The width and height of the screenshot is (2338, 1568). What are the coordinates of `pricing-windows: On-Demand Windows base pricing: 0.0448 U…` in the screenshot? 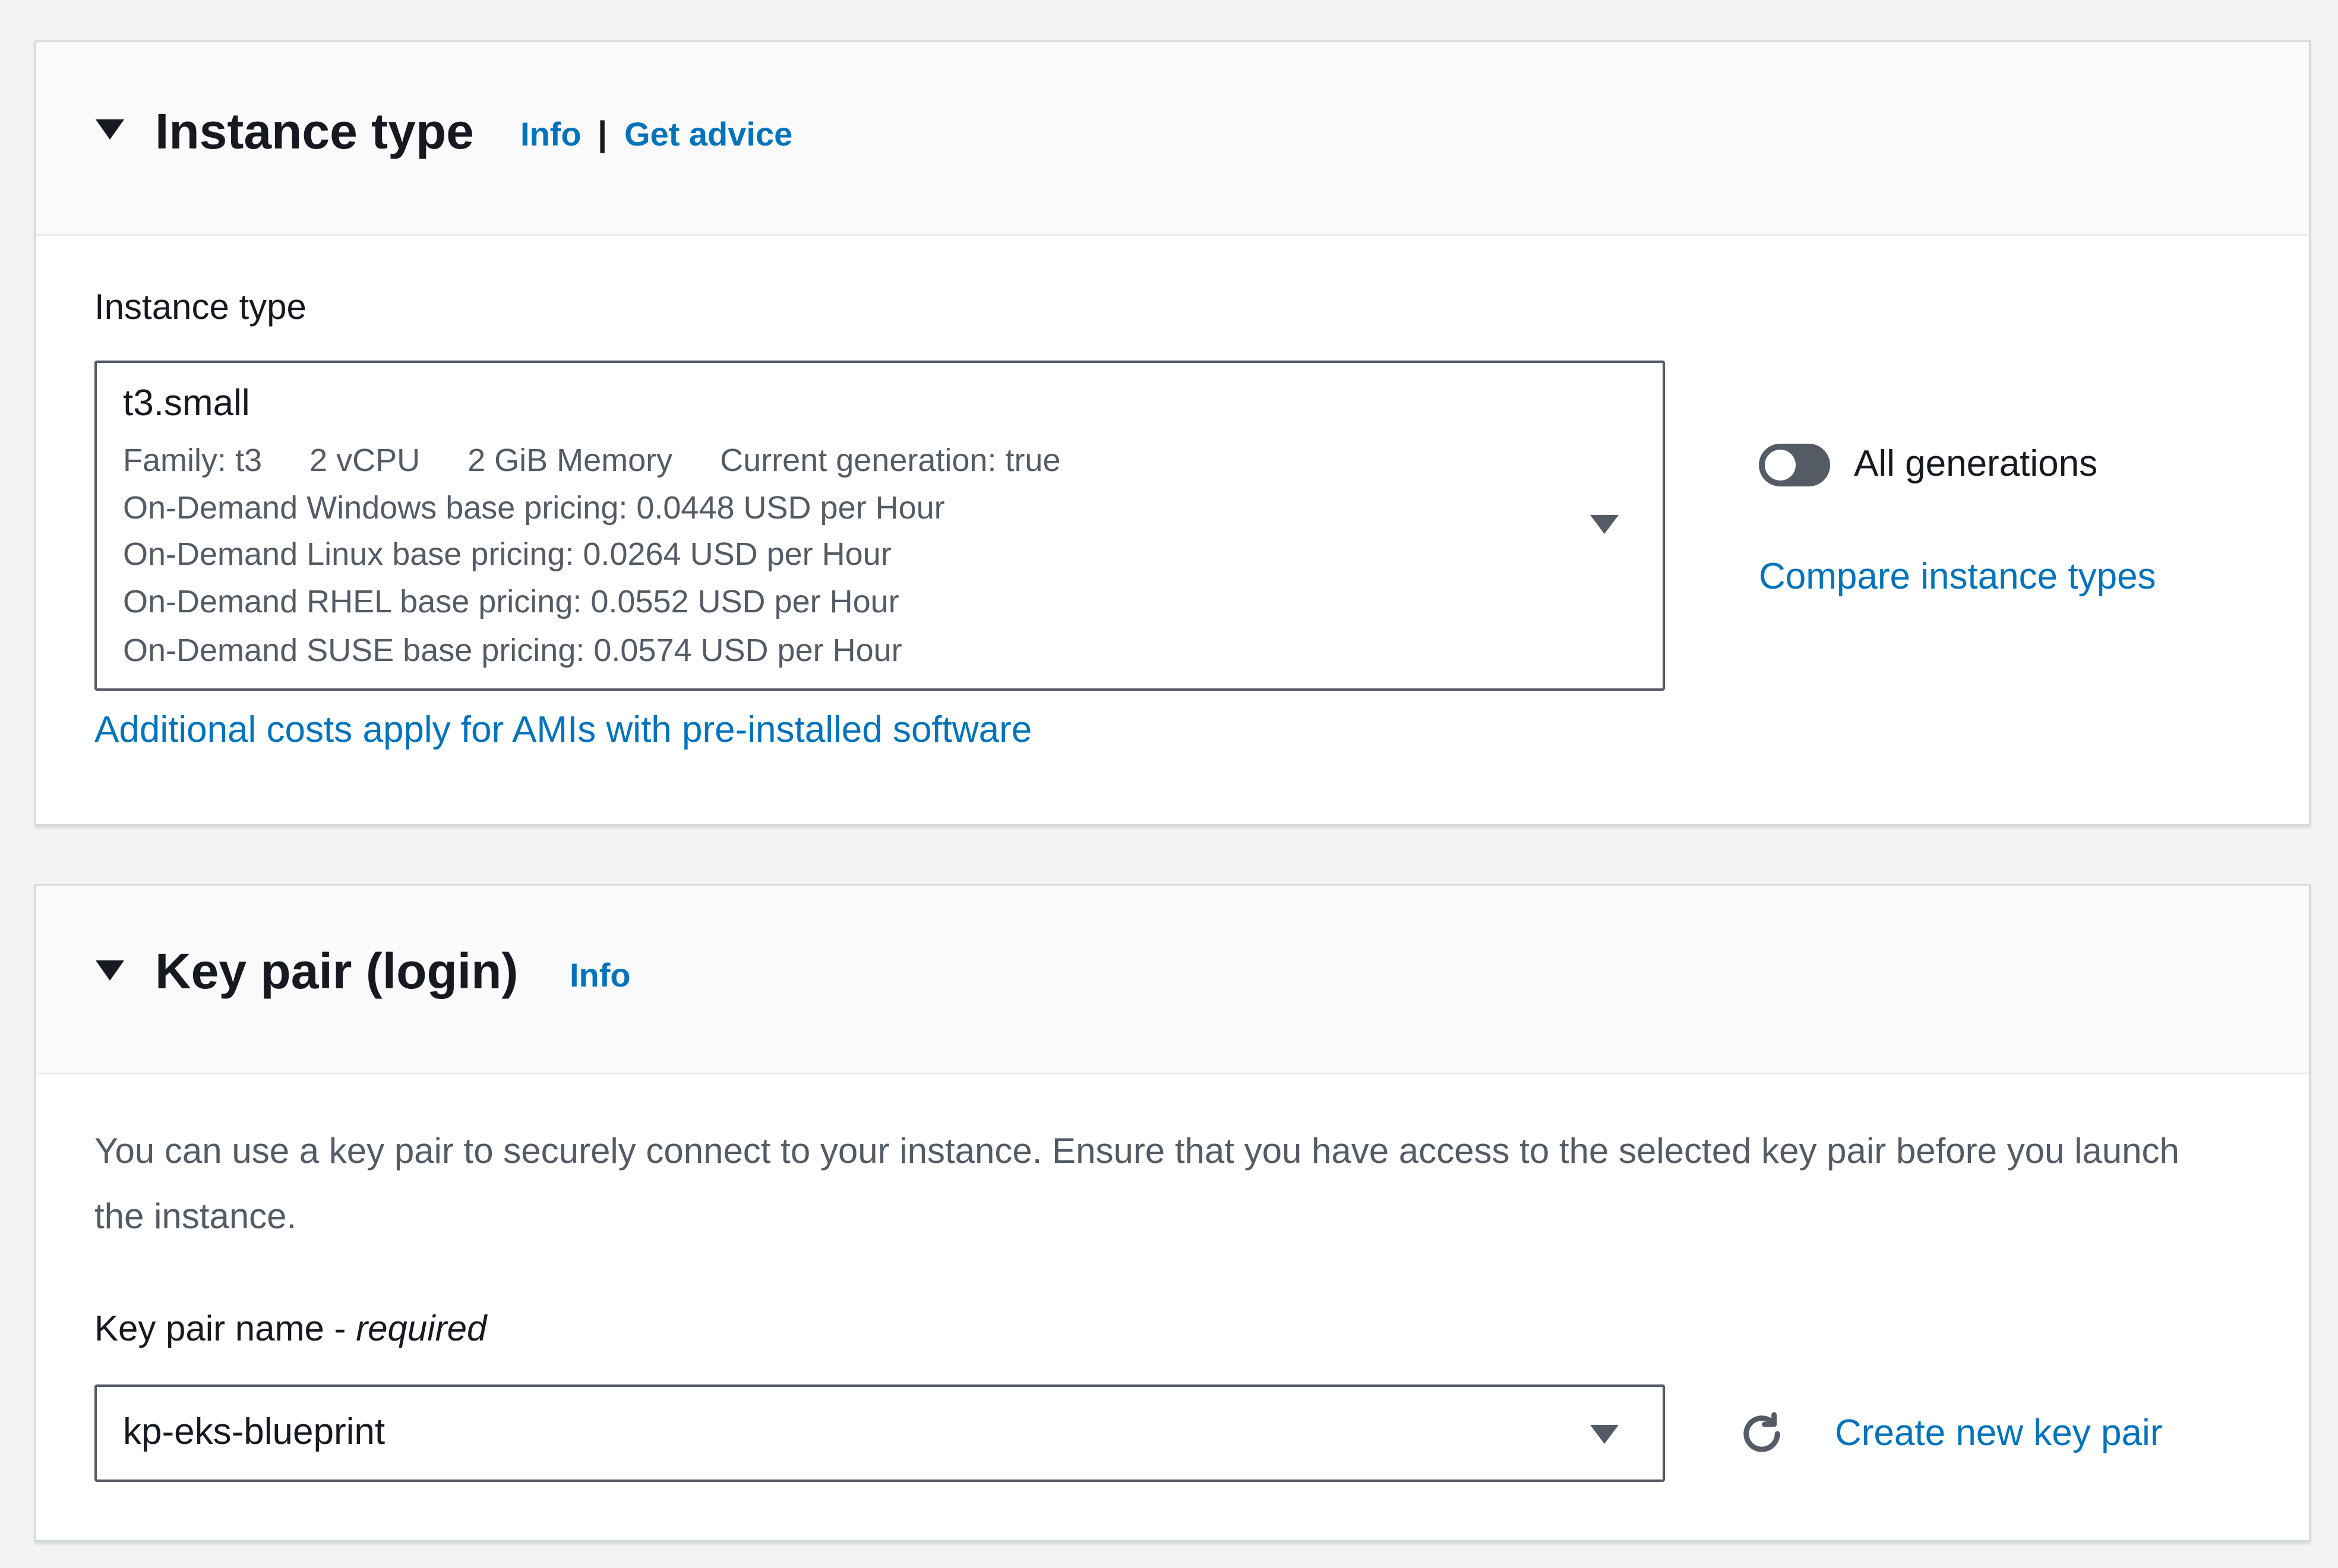 It's located at (534, 508).